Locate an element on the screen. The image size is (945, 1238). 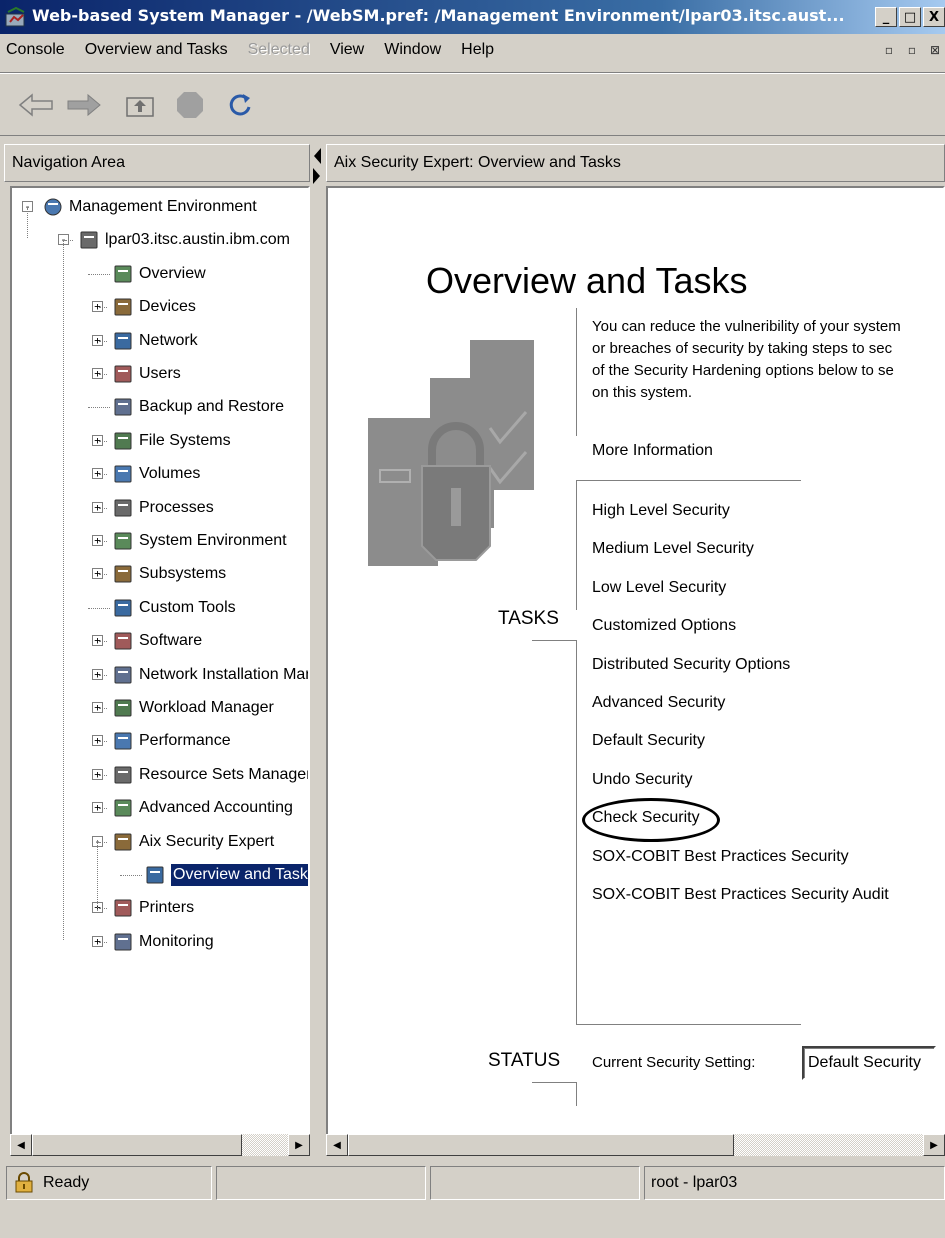
tree-item-resource-sets-management: +Resource Sets Management is located at coordinates (200, 775).